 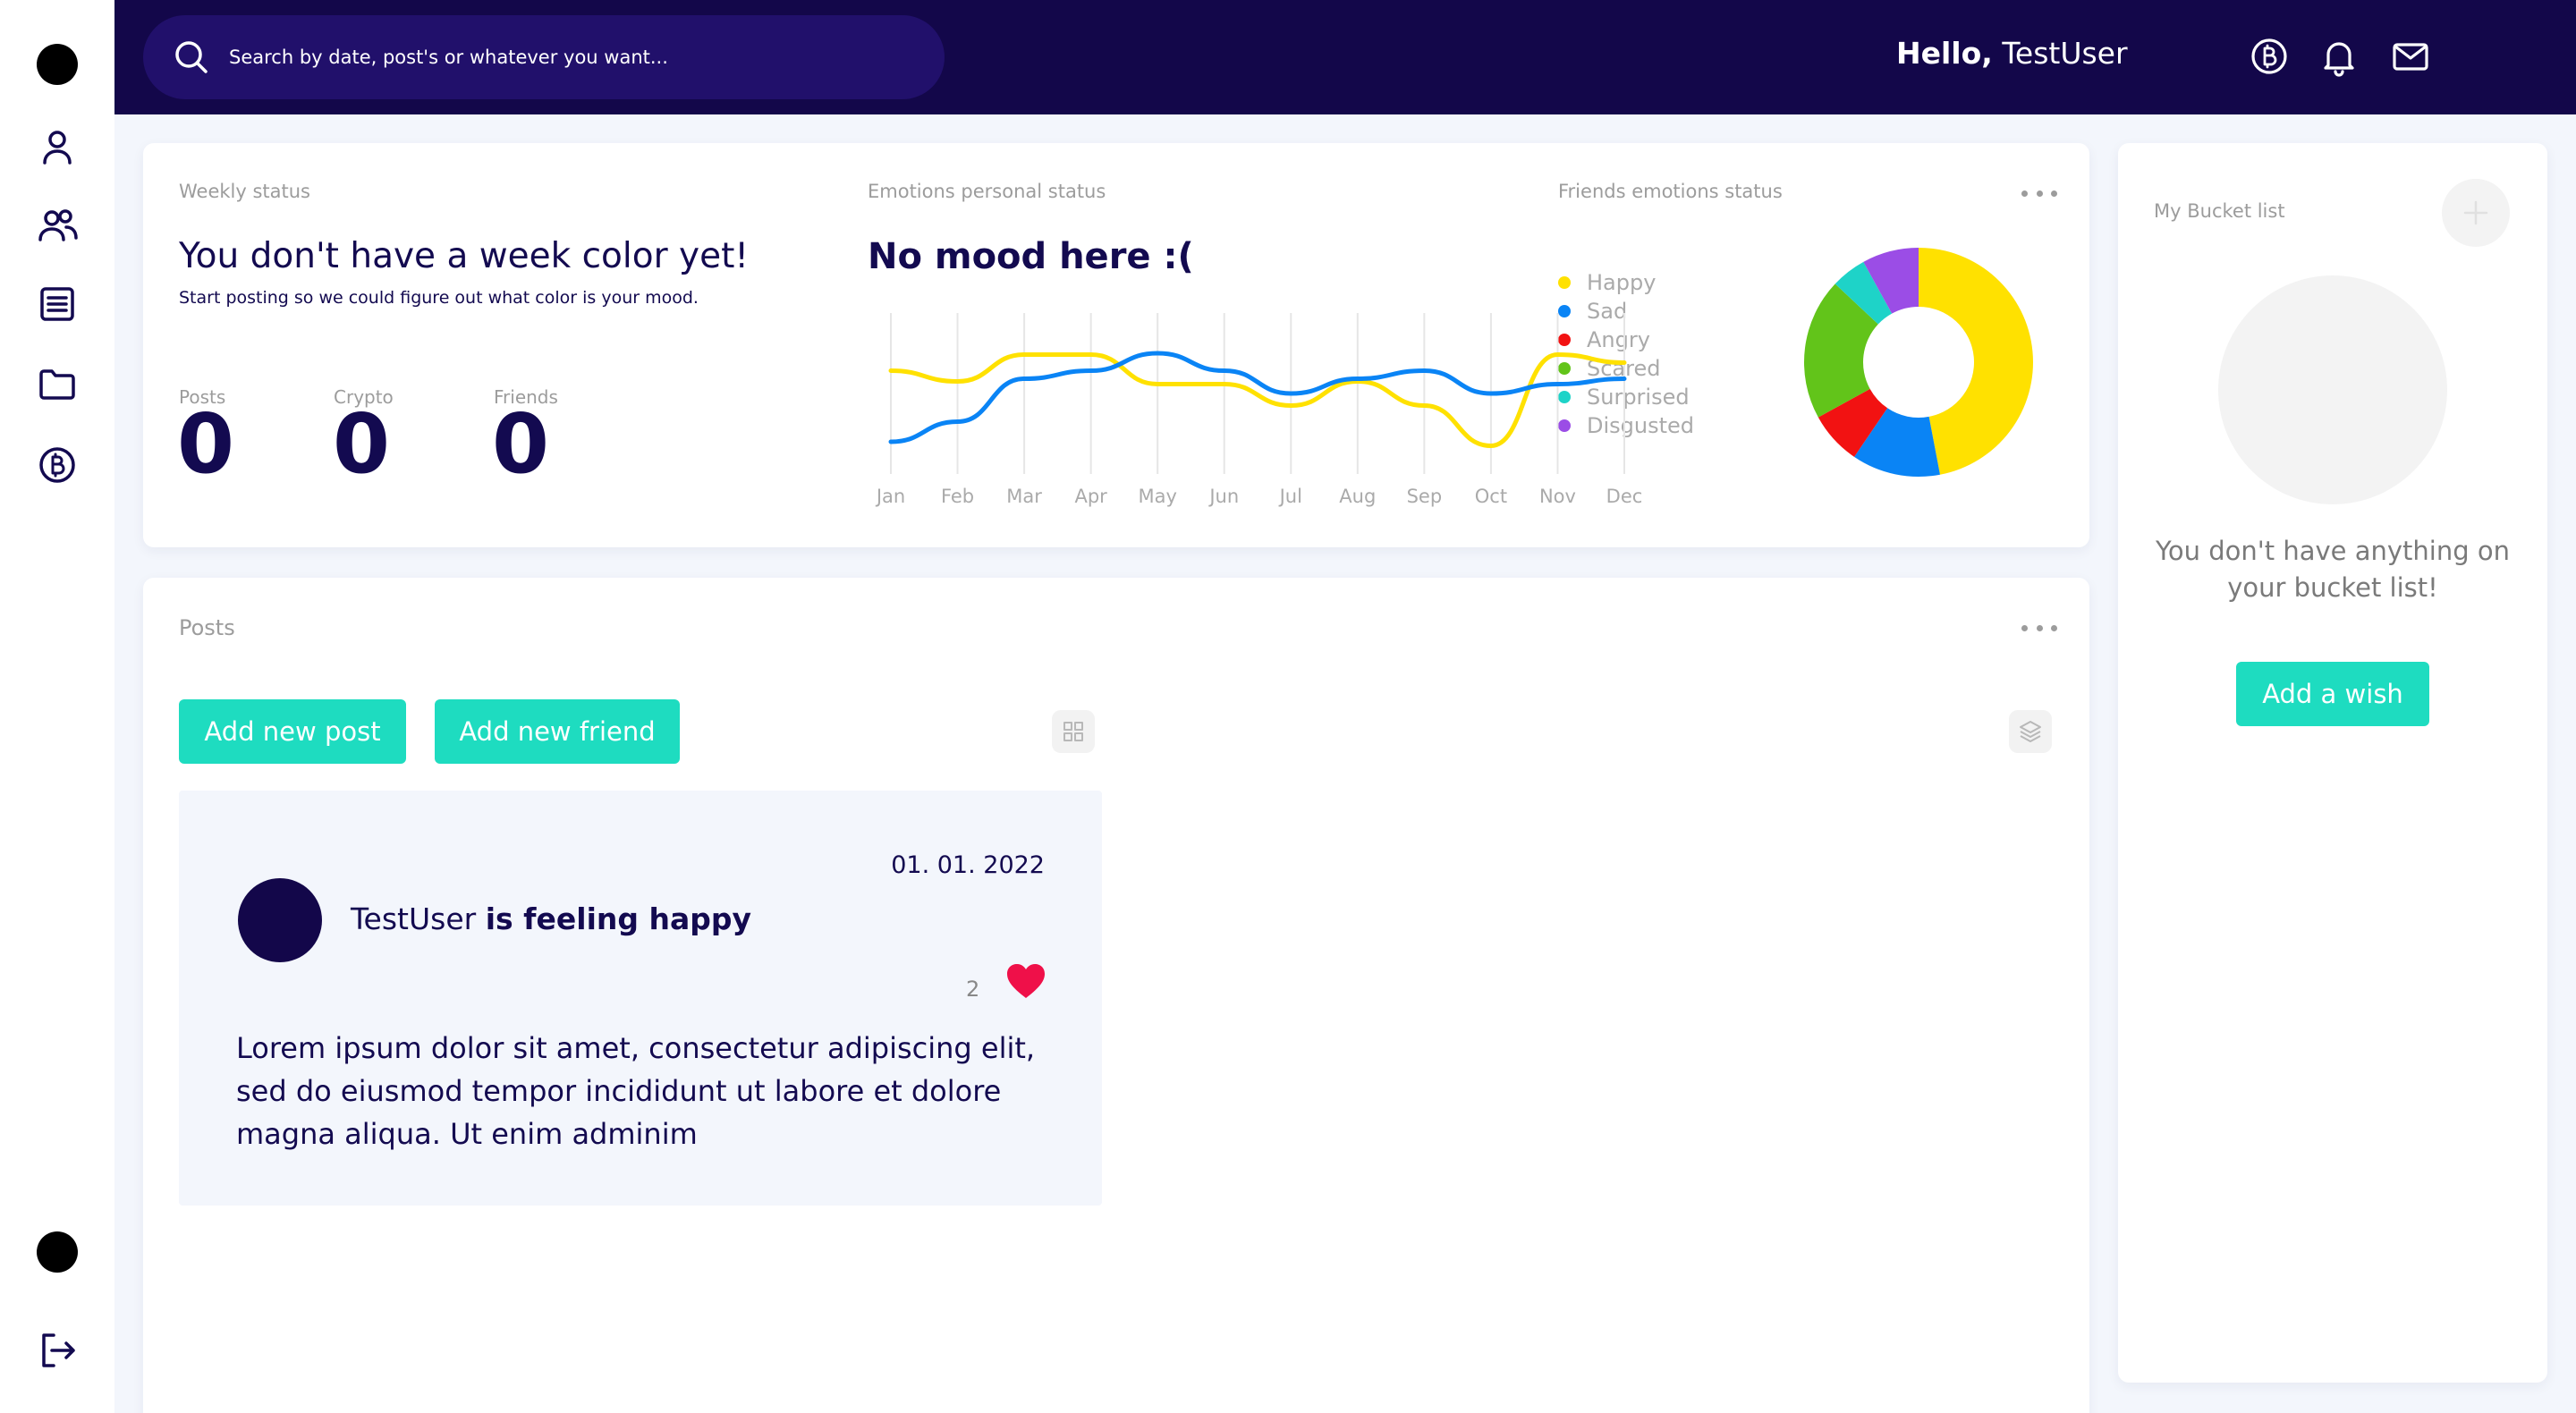 I want to click on x-tick-label: Mar, so click(x=1024, y=496).